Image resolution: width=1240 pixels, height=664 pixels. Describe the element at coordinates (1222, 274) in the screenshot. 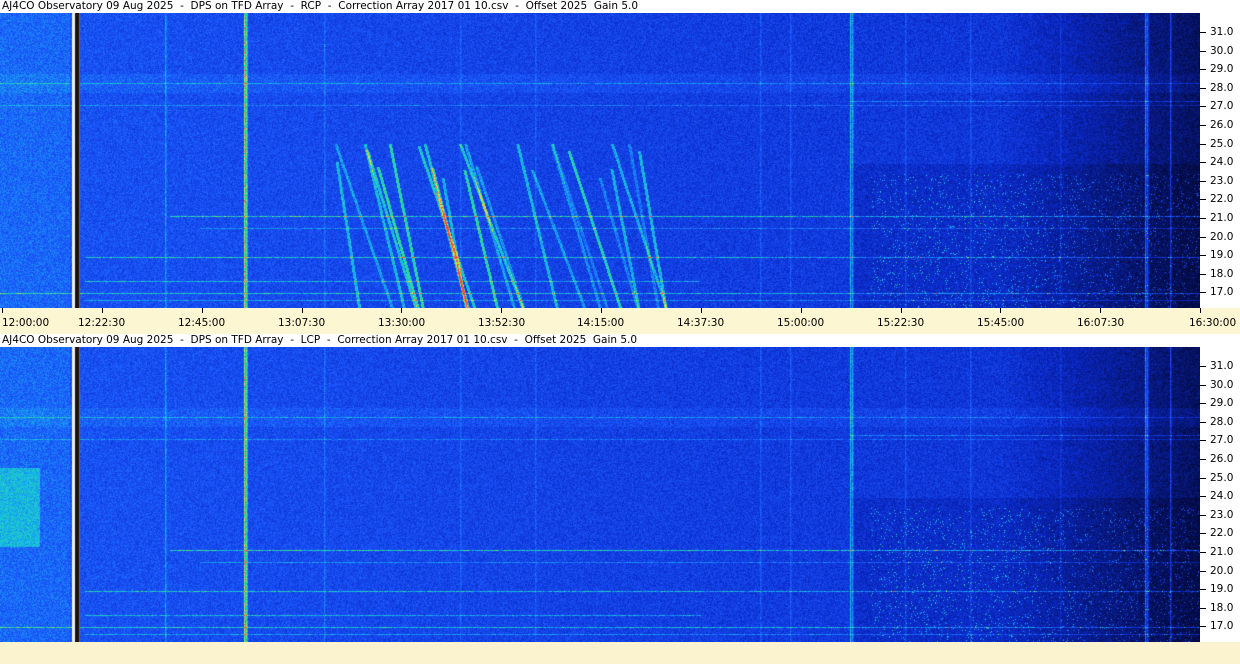

I see `rcp-frequency-label: 18.0` at that location.